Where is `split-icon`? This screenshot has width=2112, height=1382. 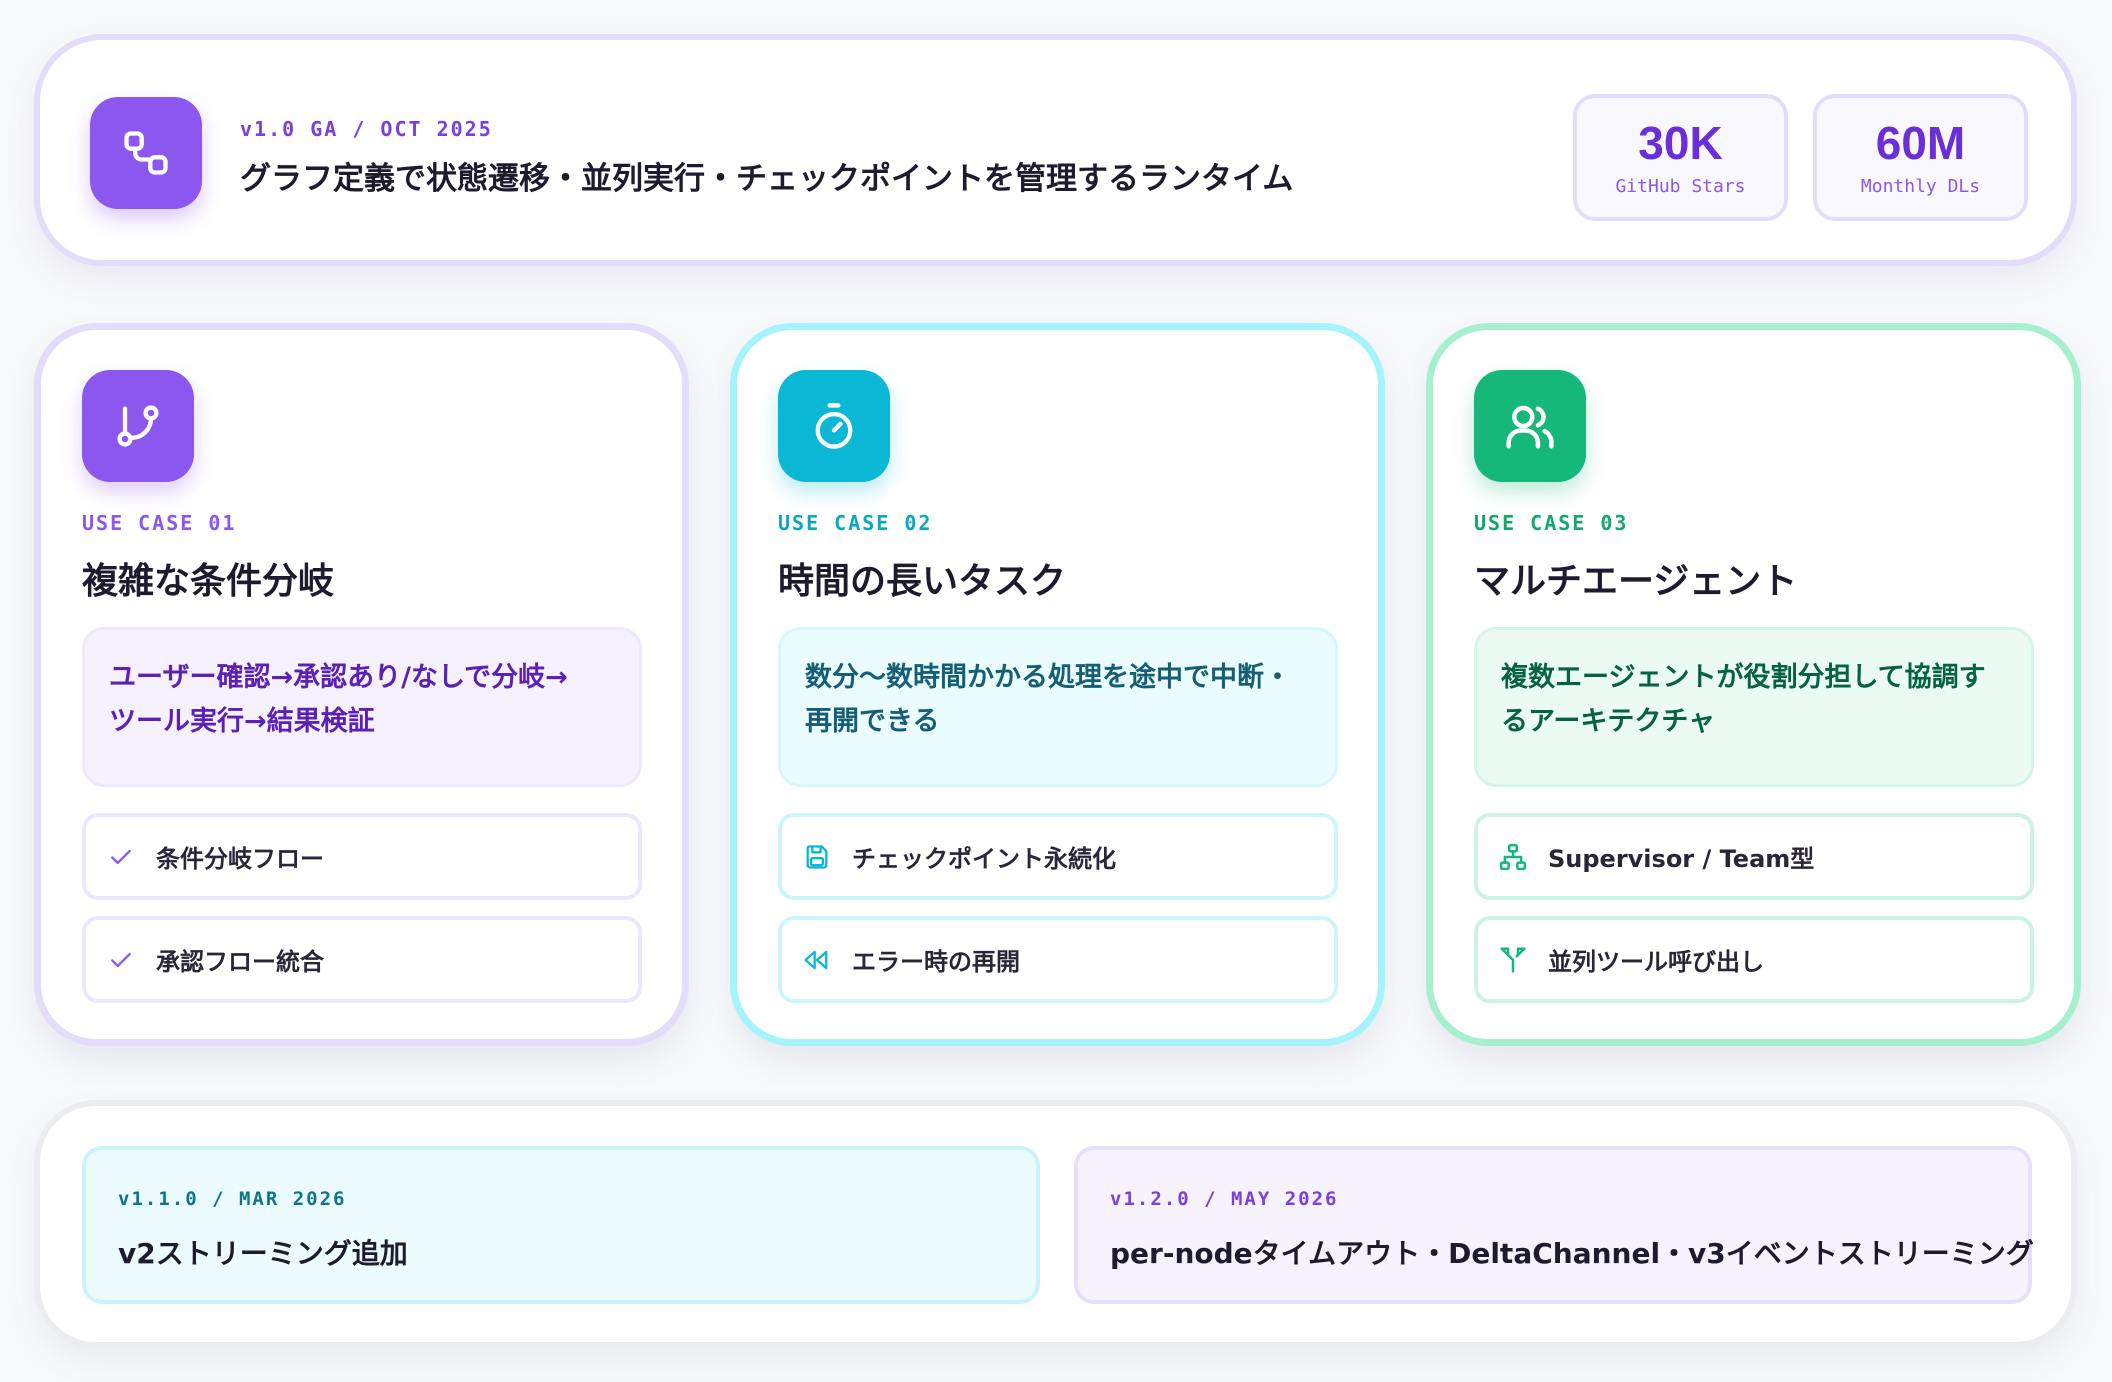 split-icon is located at coordinates (1513, 960).